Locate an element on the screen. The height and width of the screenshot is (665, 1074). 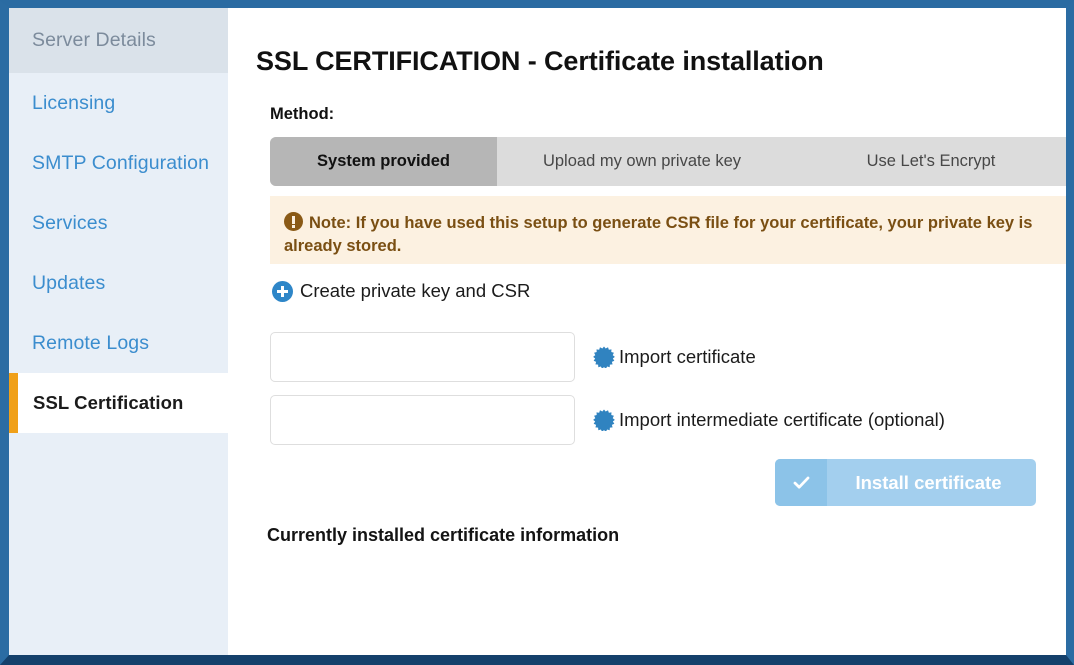
tab-label: System provided is located at coordinates (383, 161).